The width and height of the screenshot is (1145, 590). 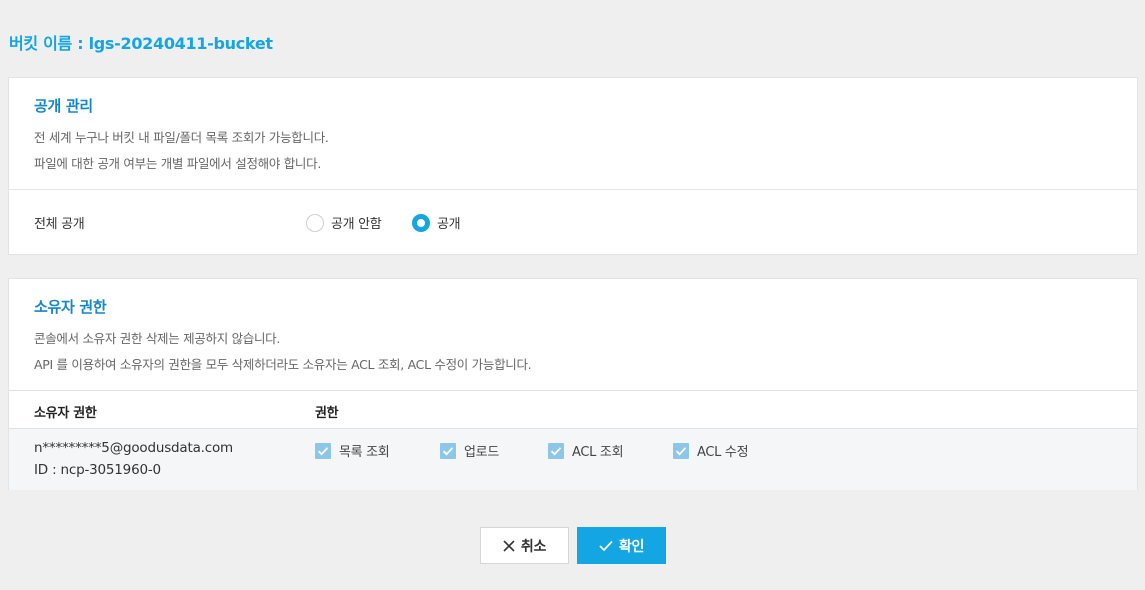 What do you see at coordinates (364, 452) in the screenshot?
I see `checkbox-list-read-label: 목록 조회` at bounding box center [364, 452].